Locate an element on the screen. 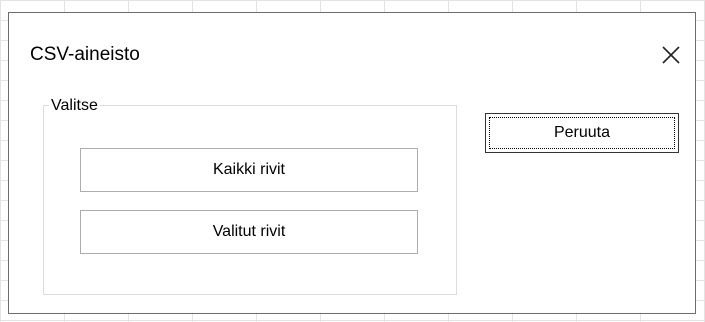 This screenshot has width=705, height=322. selected-rows-button: Valitut rivit is located at coordinates (249, 232).